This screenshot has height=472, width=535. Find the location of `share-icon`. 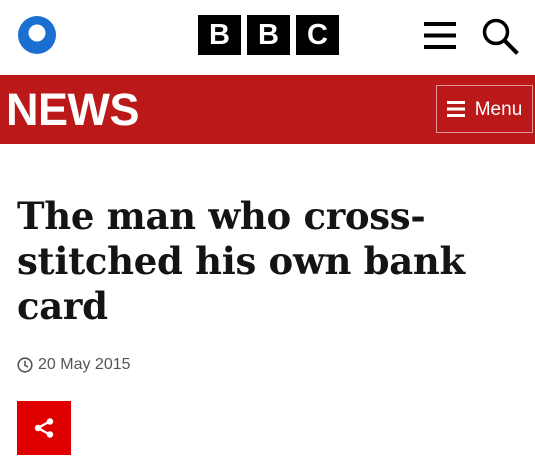

share-icon is located at coordinates (44, 428).